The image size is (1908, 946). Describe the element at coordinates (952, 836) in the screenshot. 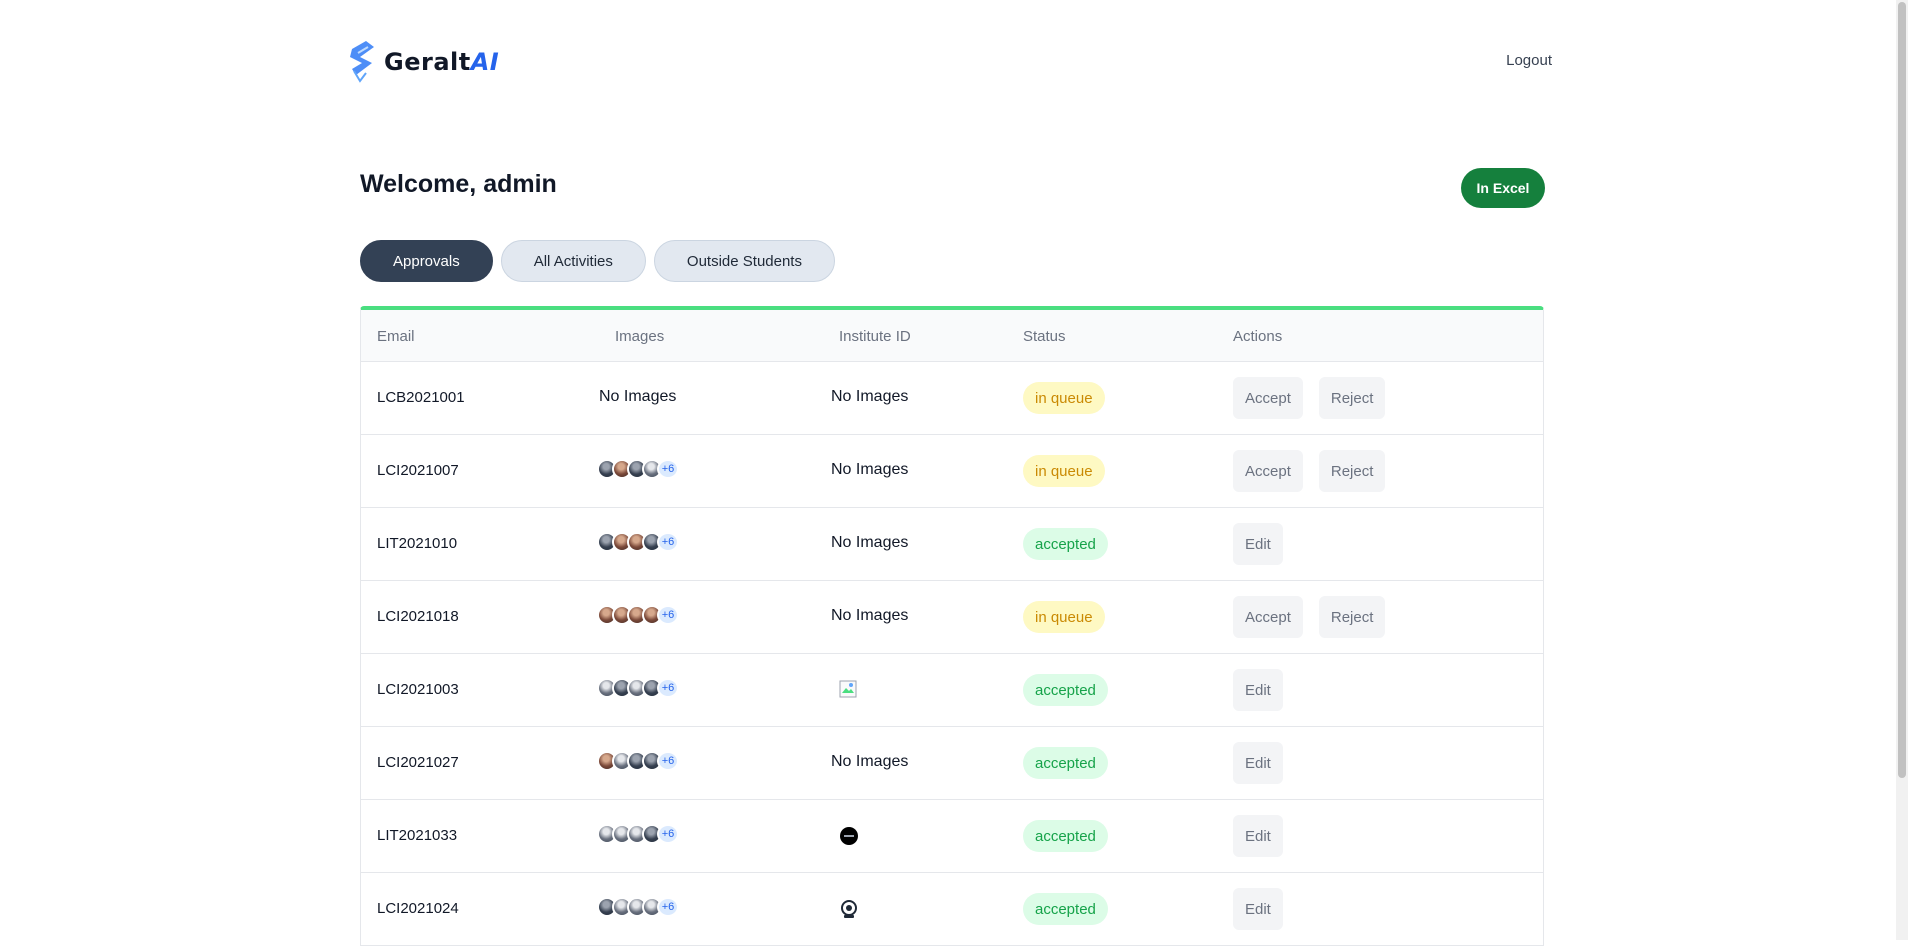

I see `table-row: LIT2021033 +6 accepted Edit` at that location.